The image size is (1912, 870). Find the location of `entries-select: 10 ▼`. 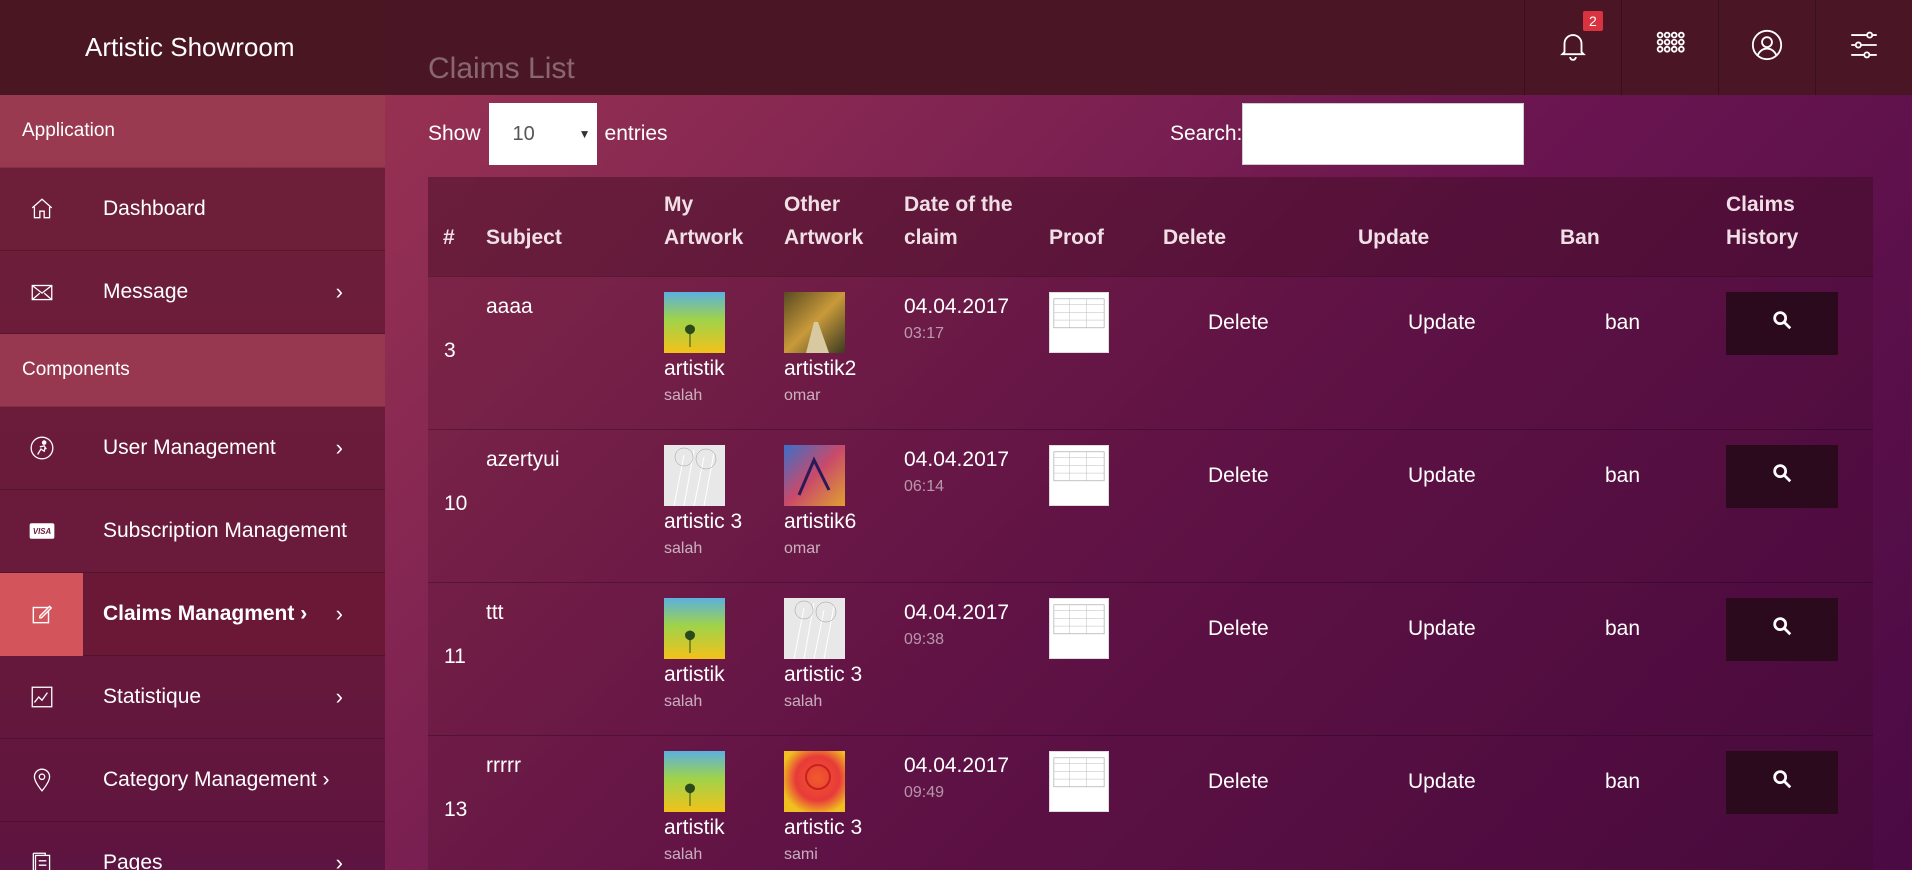

entries-select: 10 ▼ is located at coordinates (542, 134).